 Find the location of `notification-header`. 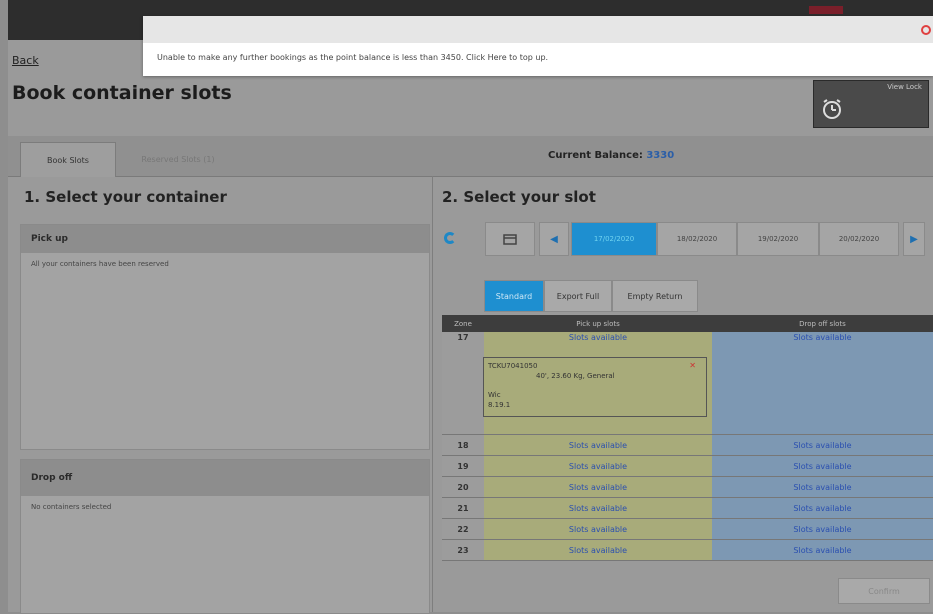

notification-header is located at coordinates (538, 29).